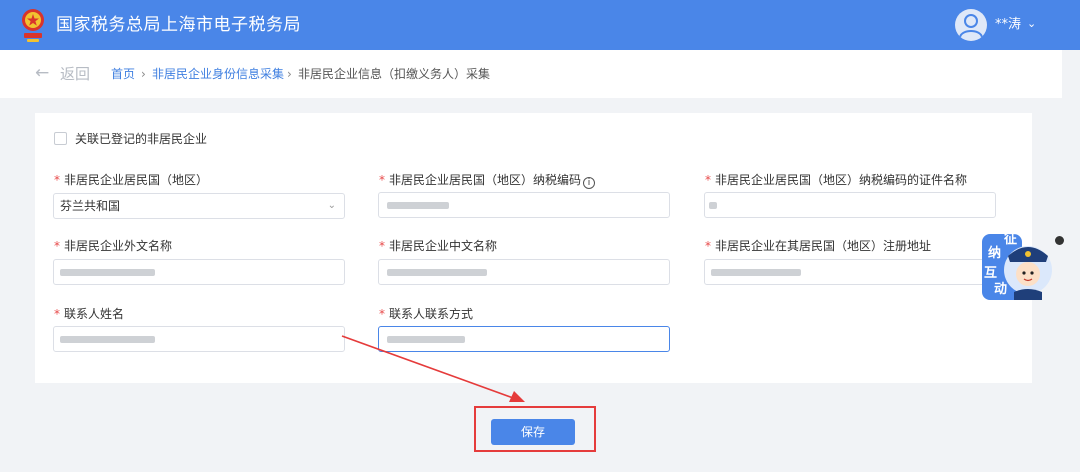 This screenshot has height=472, width=1080. Describe the element at coordinates (1008, 25) in the screenshot. I see `username: **涛` at that location.